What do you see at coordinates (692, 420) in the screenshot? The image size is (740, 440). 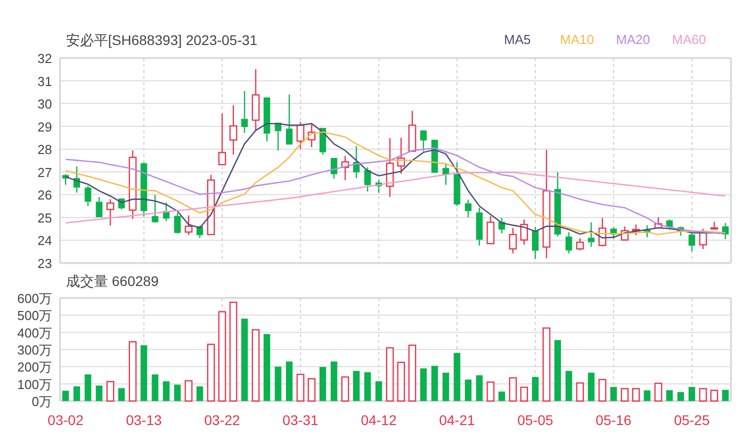 I see `axis-label: 05-25` at bounding box center [692, 420].